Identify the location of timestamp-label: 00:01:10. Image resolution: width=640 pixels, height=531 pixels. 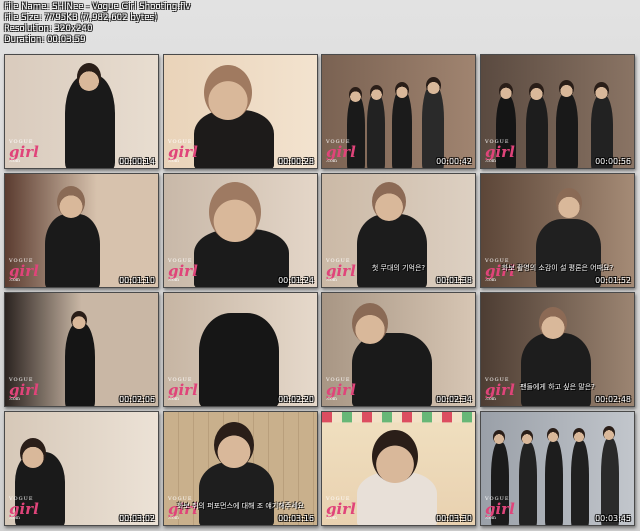
(137, 280).